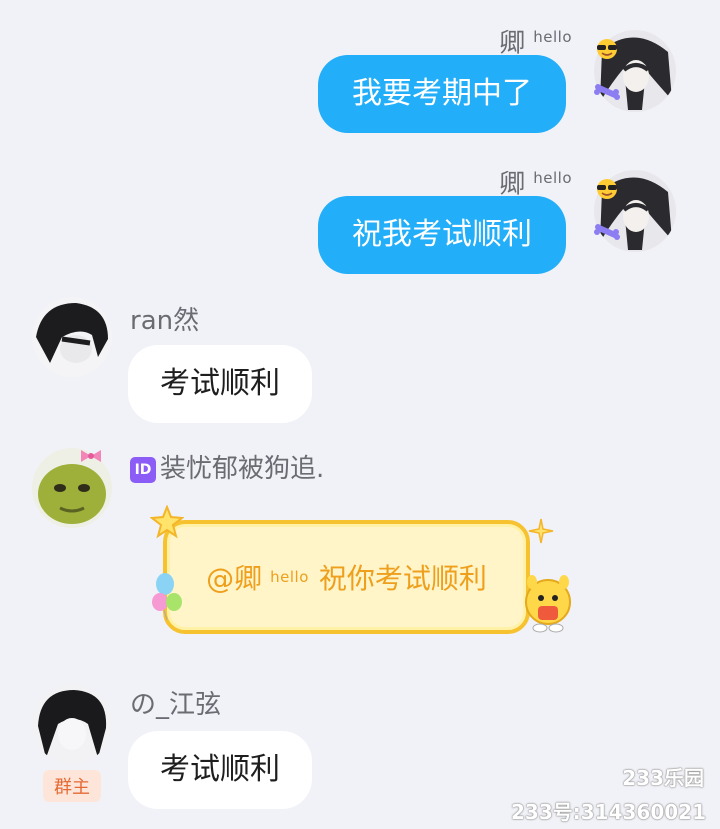 The height and width of the screenshot is (829, 720). I want to click on message-text: 我要考期中了, so click(442, 93).